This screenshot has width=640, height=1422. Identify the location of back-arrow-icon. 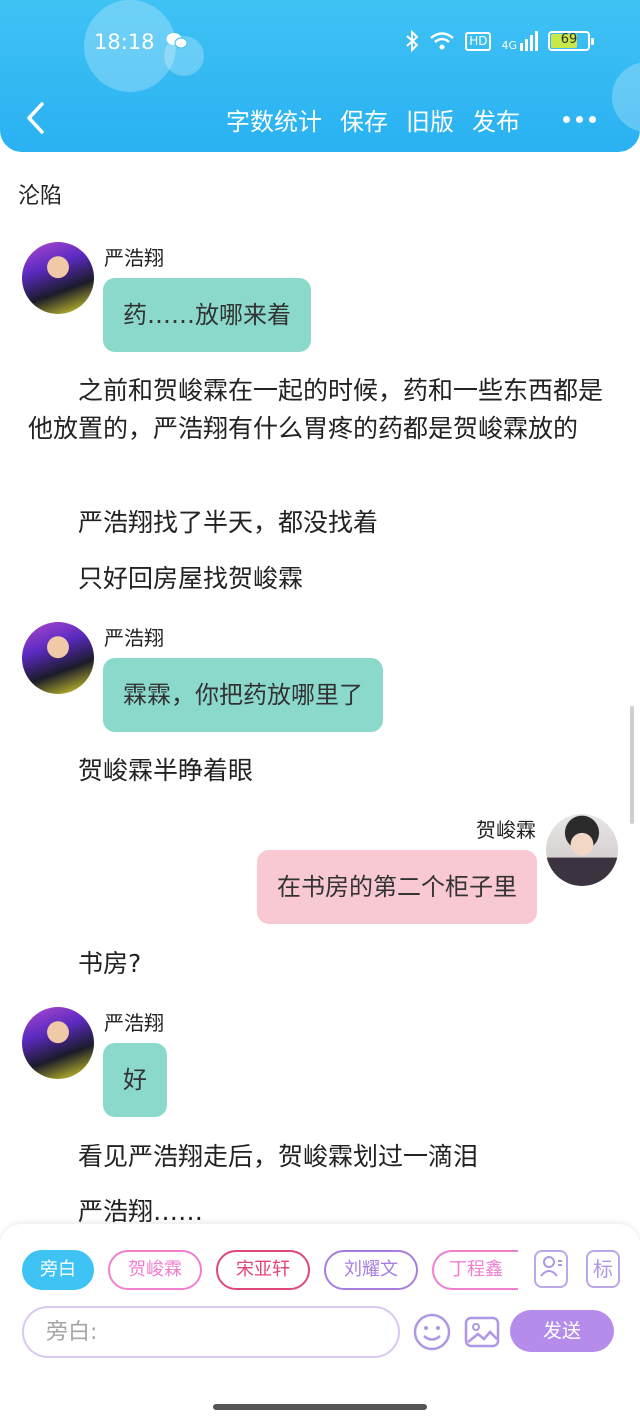
(37, 118).